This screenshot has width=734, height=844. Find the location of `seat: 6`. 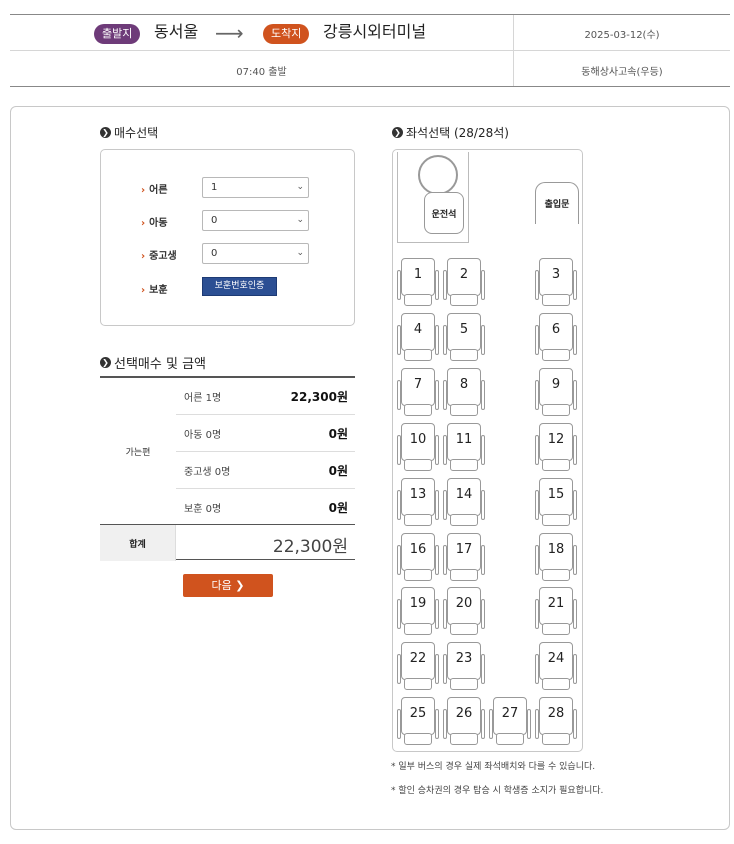

seat: 6 is located at coordinates (556, 337).